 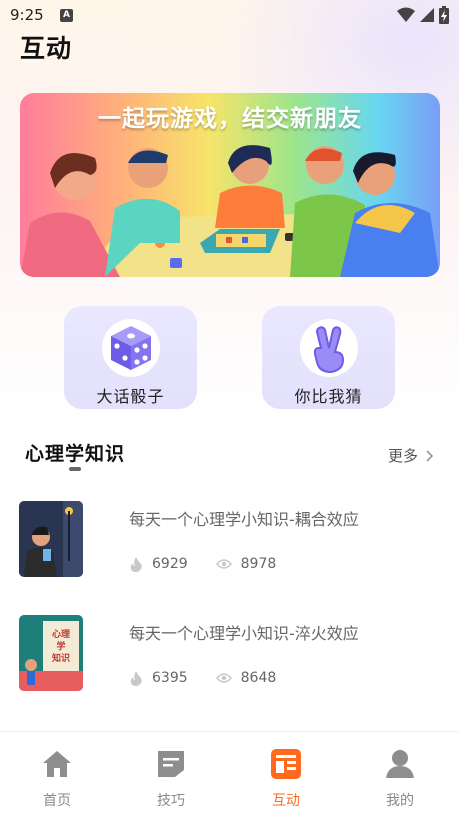 I want to click on article-title: 每天一个心理学小知识-淬火效应, so click(x=244, y=633).